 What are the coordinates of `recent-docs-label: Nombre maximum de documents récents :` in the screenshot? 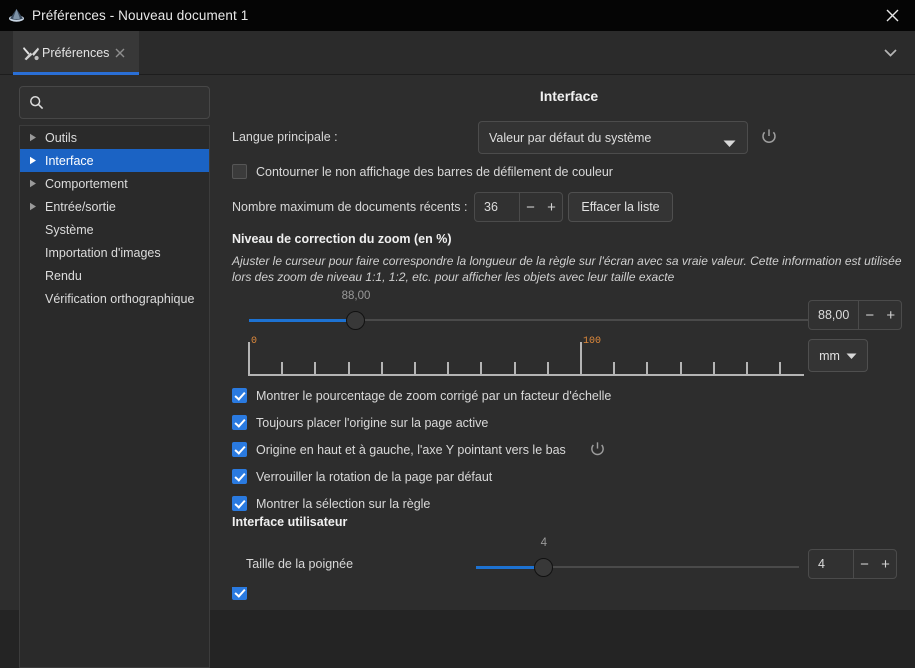 It's located at (350, 207).